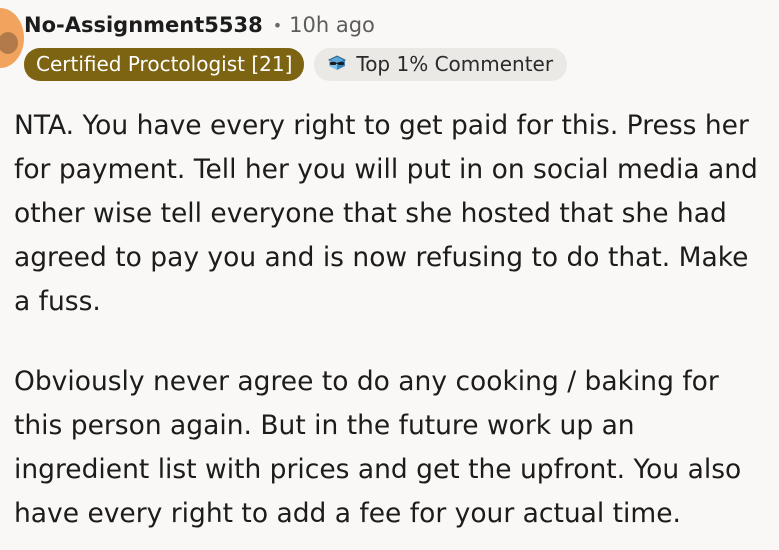 Image resolution: width=779 pixels, height=550 pixels. Describe the element at coordinates (332, 25) in the screenshot. I see `timestamp: 10h ago` at that location.